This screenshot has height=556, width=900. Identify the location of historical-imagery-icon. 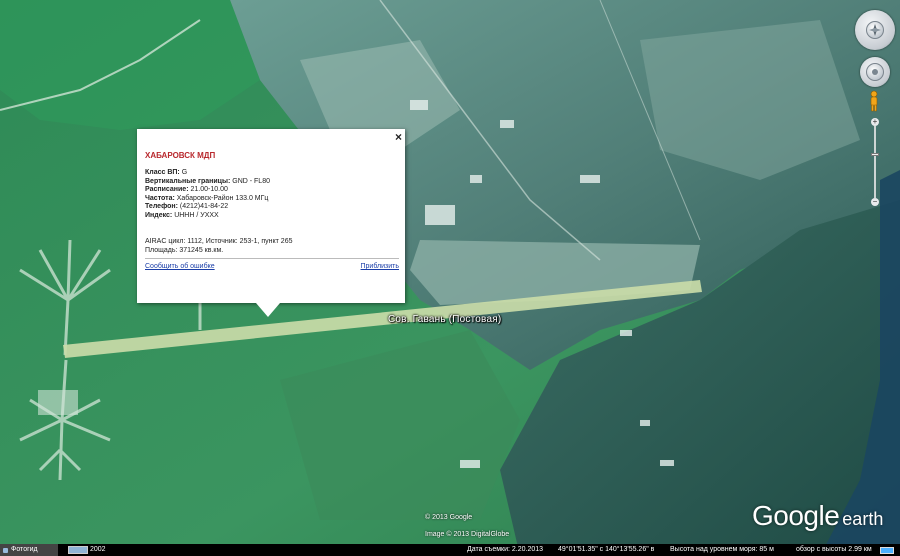
(78, 550).